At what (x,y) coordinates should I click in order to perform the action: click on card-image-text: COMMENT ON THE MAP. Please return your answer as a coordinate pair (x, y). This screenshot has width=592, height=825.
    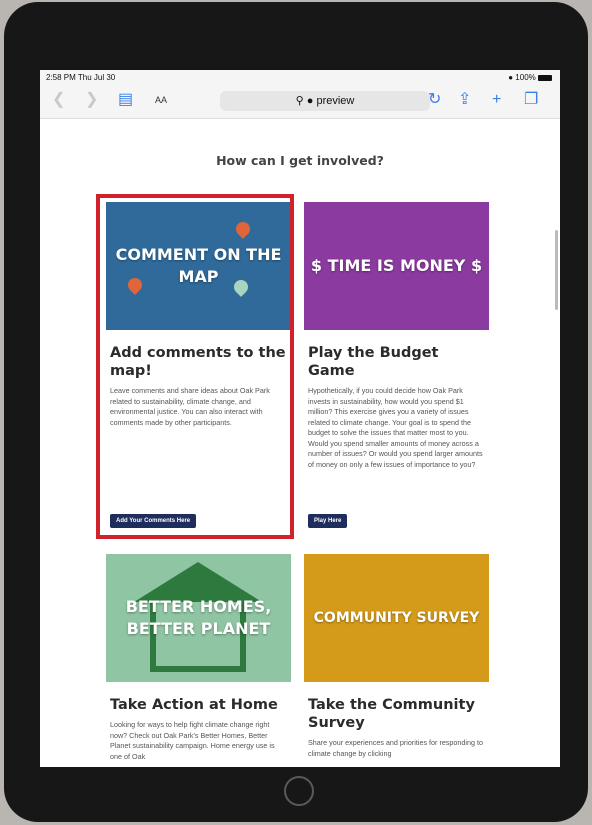
    Looking at the image, I should click on (198, 265).